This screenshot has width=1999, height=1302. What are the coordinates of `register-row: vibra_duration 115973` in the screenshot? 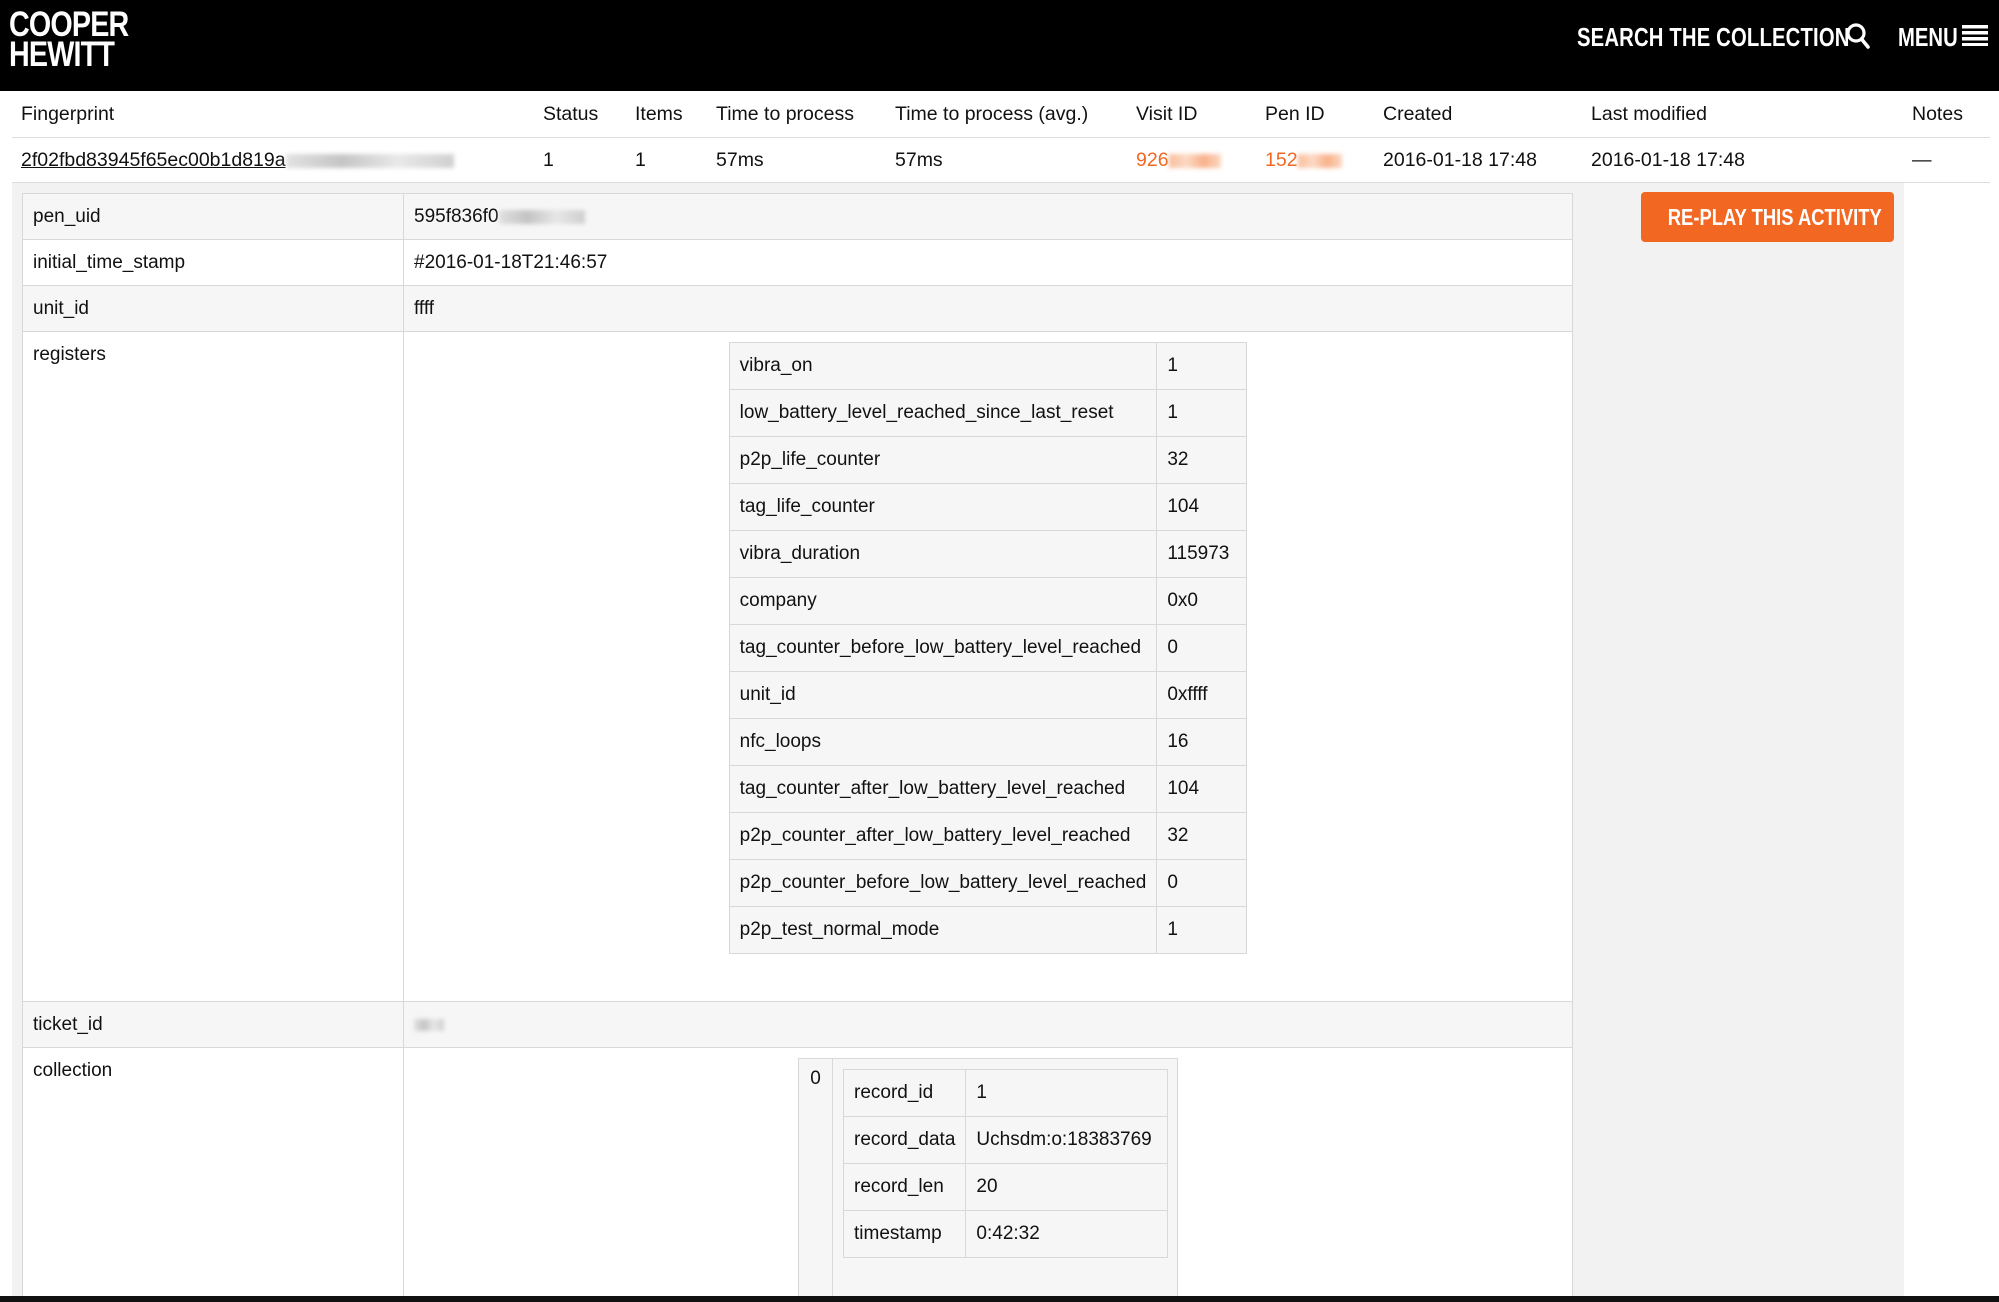 It's located at (988, 554).